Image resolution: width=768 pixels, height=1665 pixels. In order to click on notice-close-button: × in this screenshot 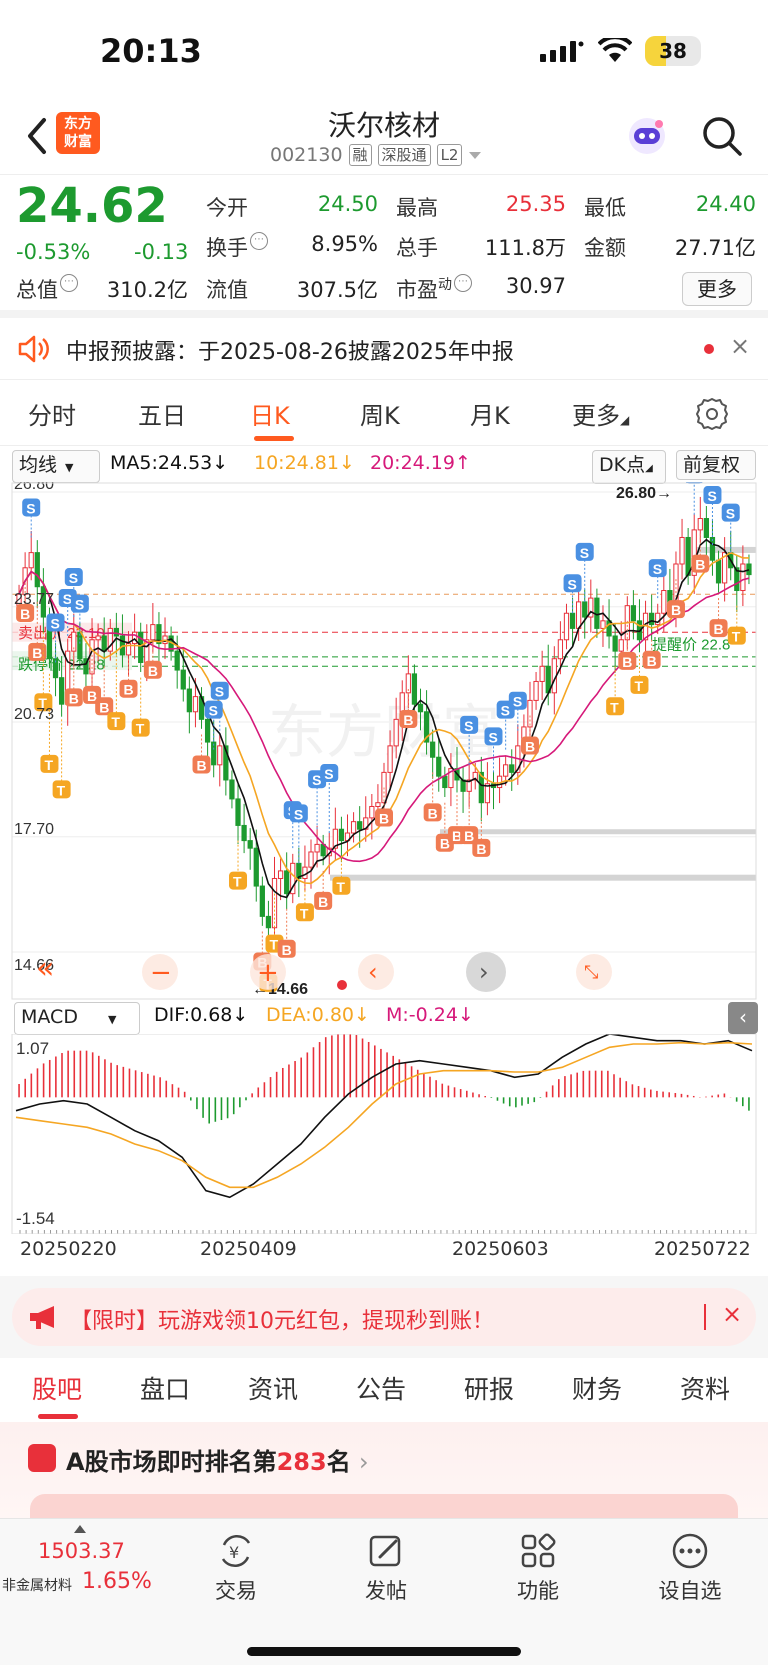, I will do `click(740, 346)`.